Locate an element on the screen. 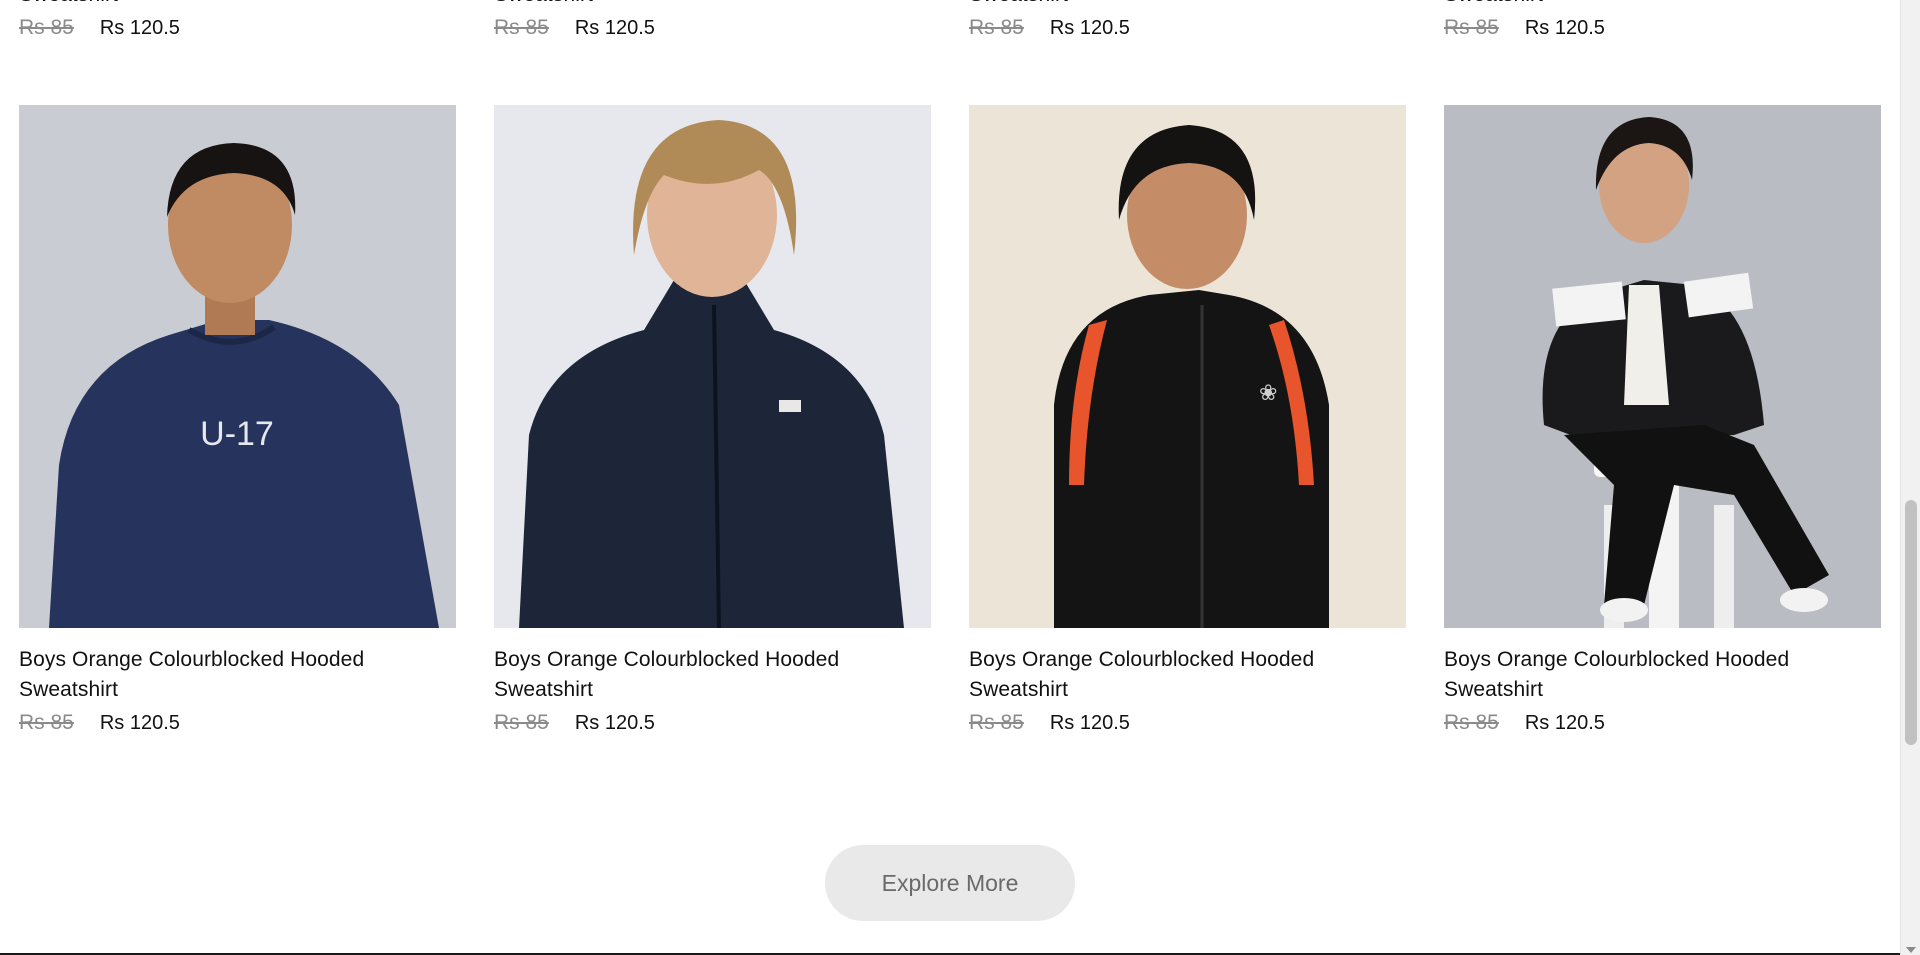 This screenshot has height=955, width=1920. boy-black-track-jacket-image: ❀ is located at coordinates (1187, 366).